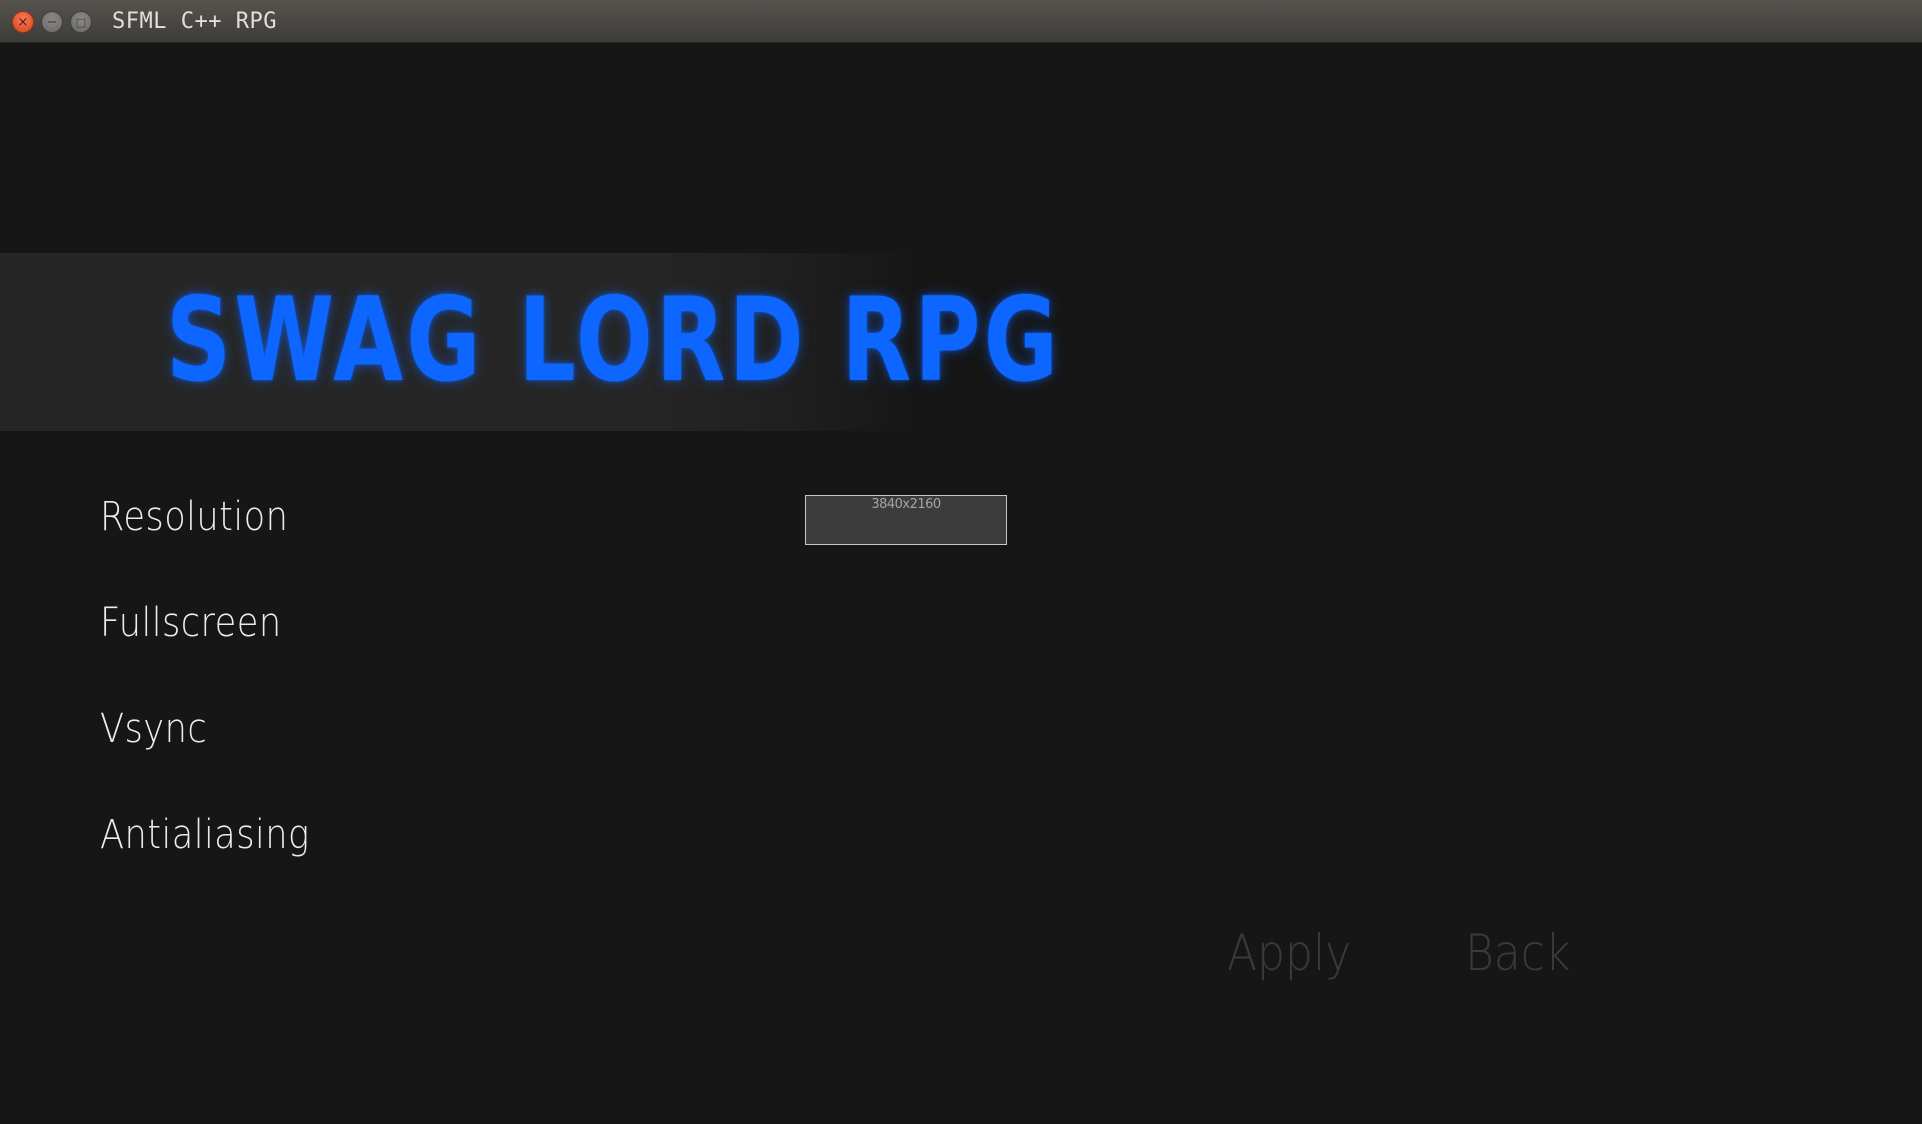 This screenshot has height=1124, width=1922. Describe the element at coordinates (1517, 953) in the screenshot. I see `back-button: Back` at that location.